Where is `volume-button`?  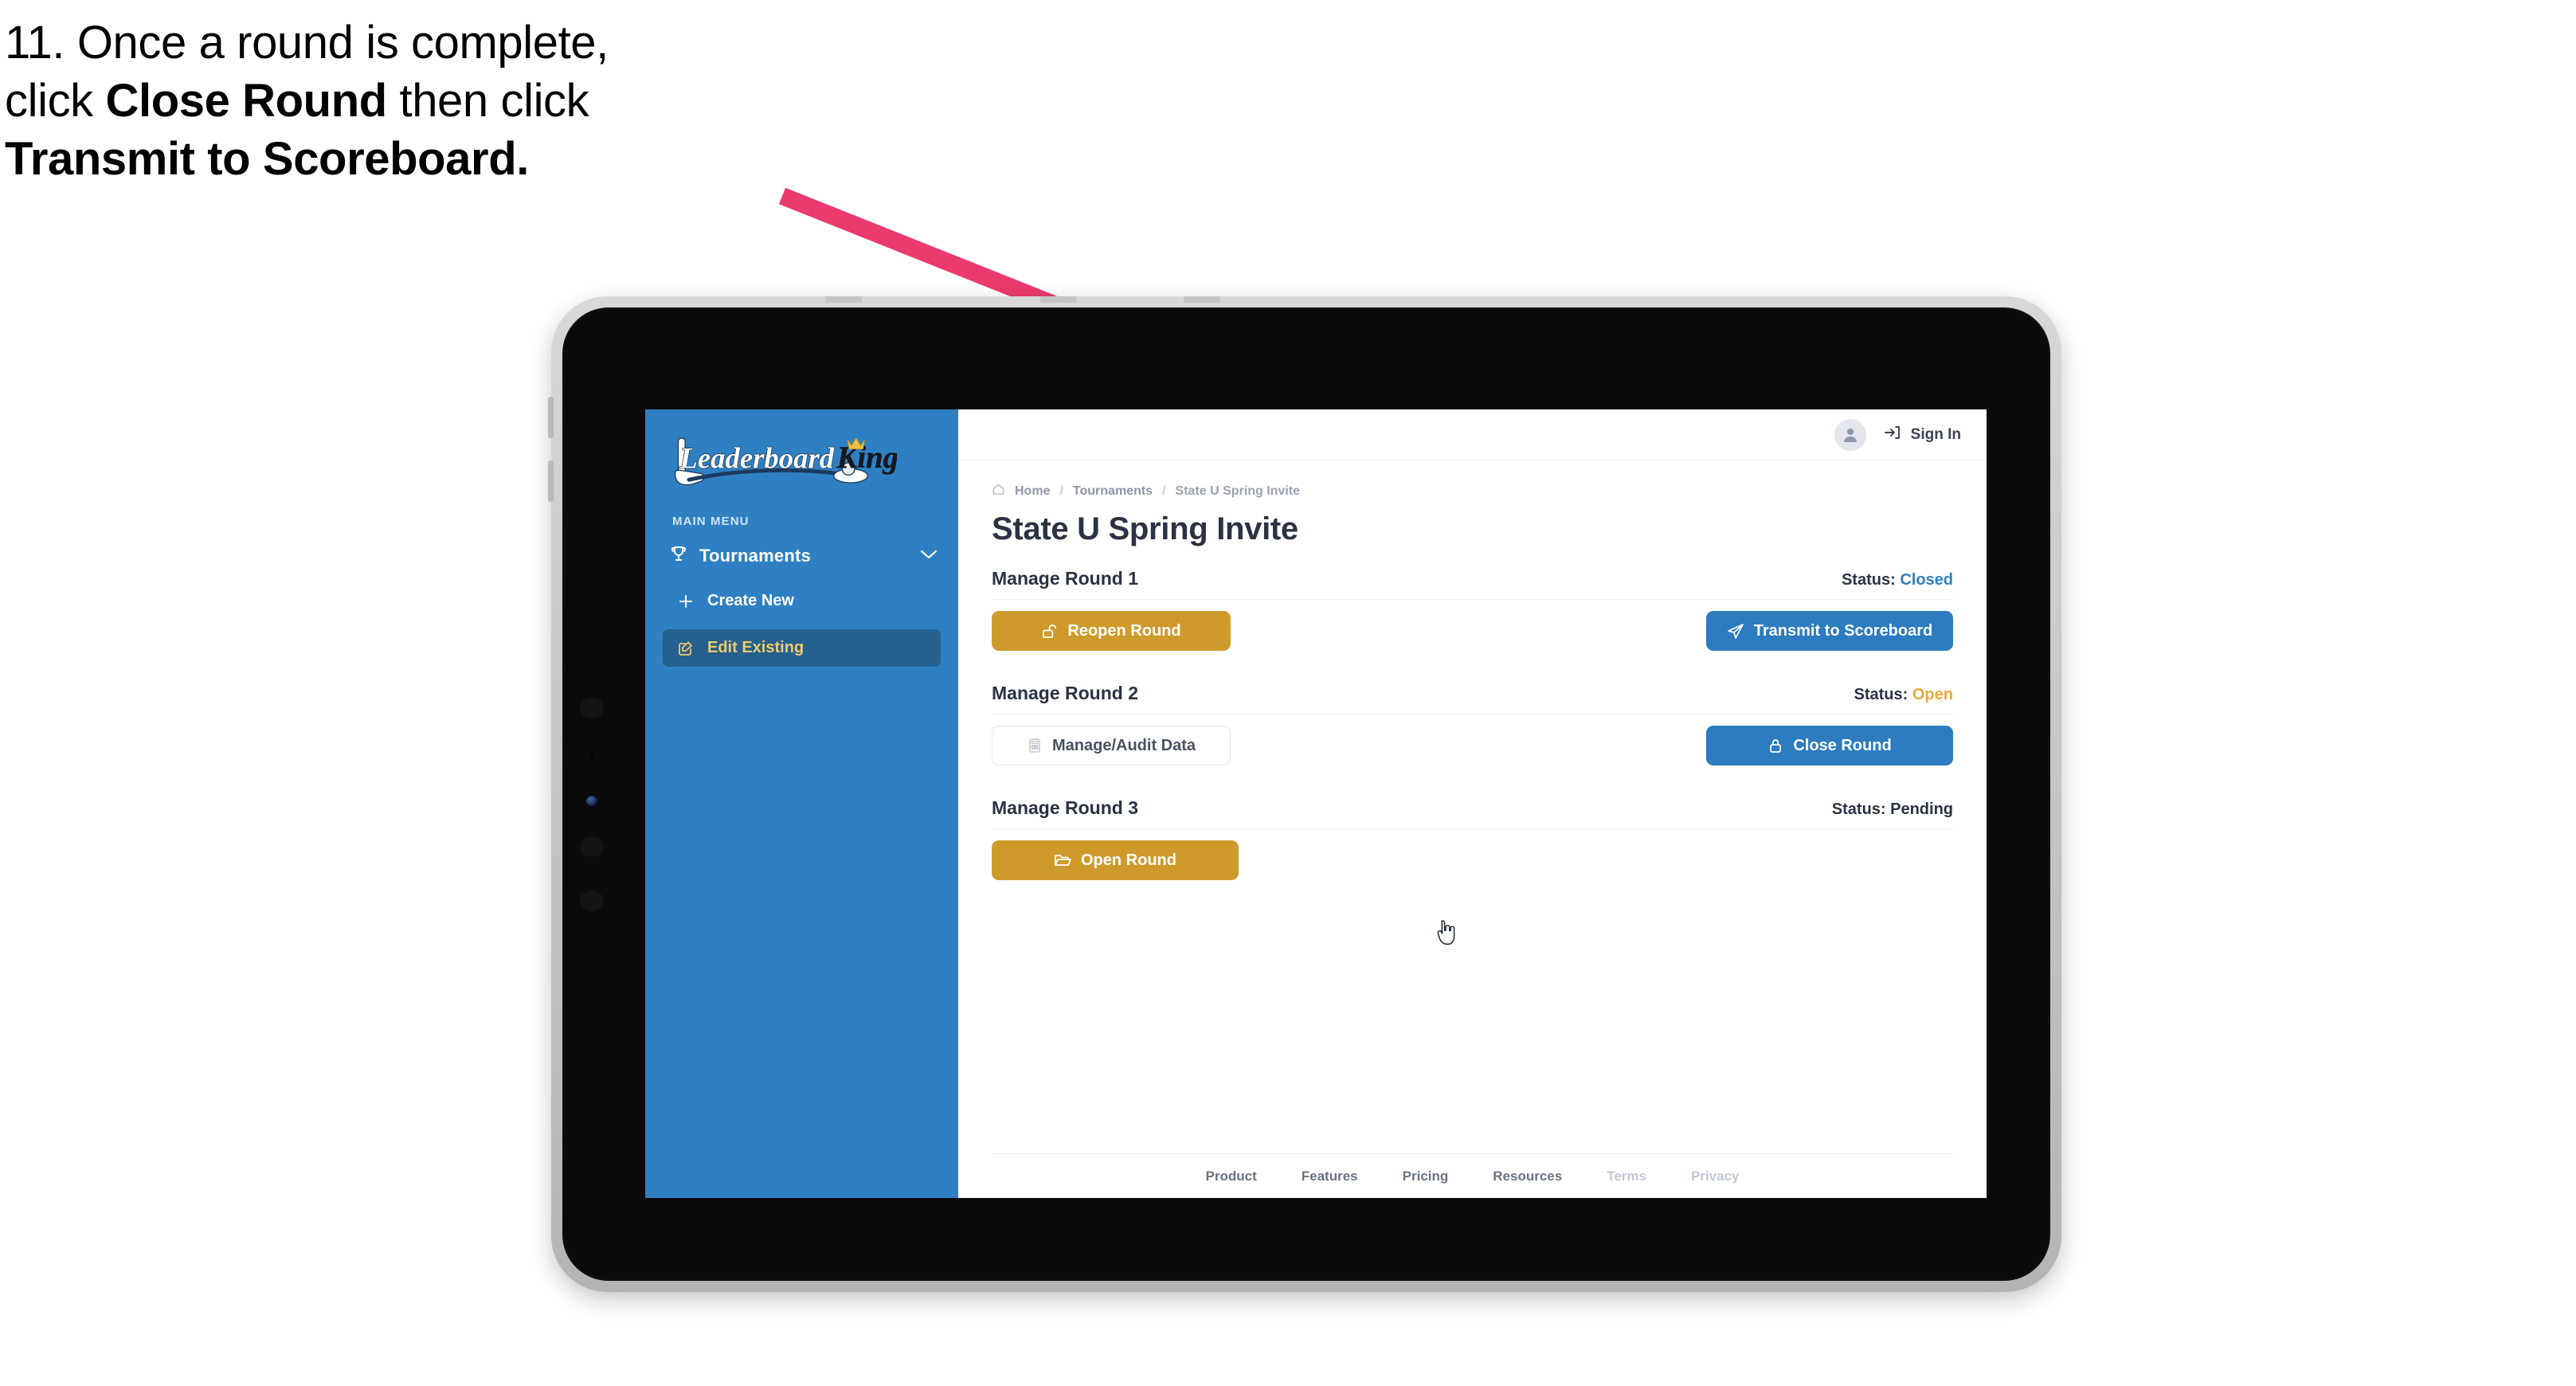
volume-button is located at coordinates (551, 417).